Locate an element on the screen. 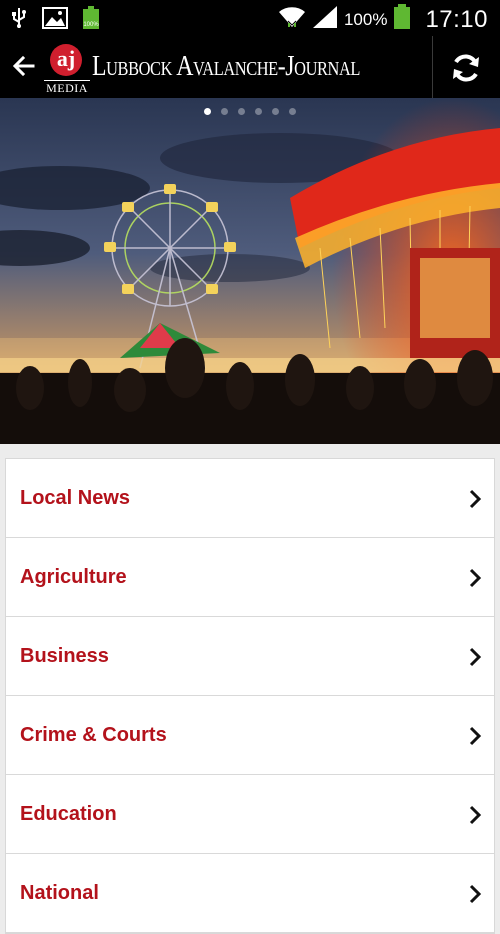 Image resolution: width=500 pixels, height=934 pixels. battery-icon is located at coordinates (402, 19).